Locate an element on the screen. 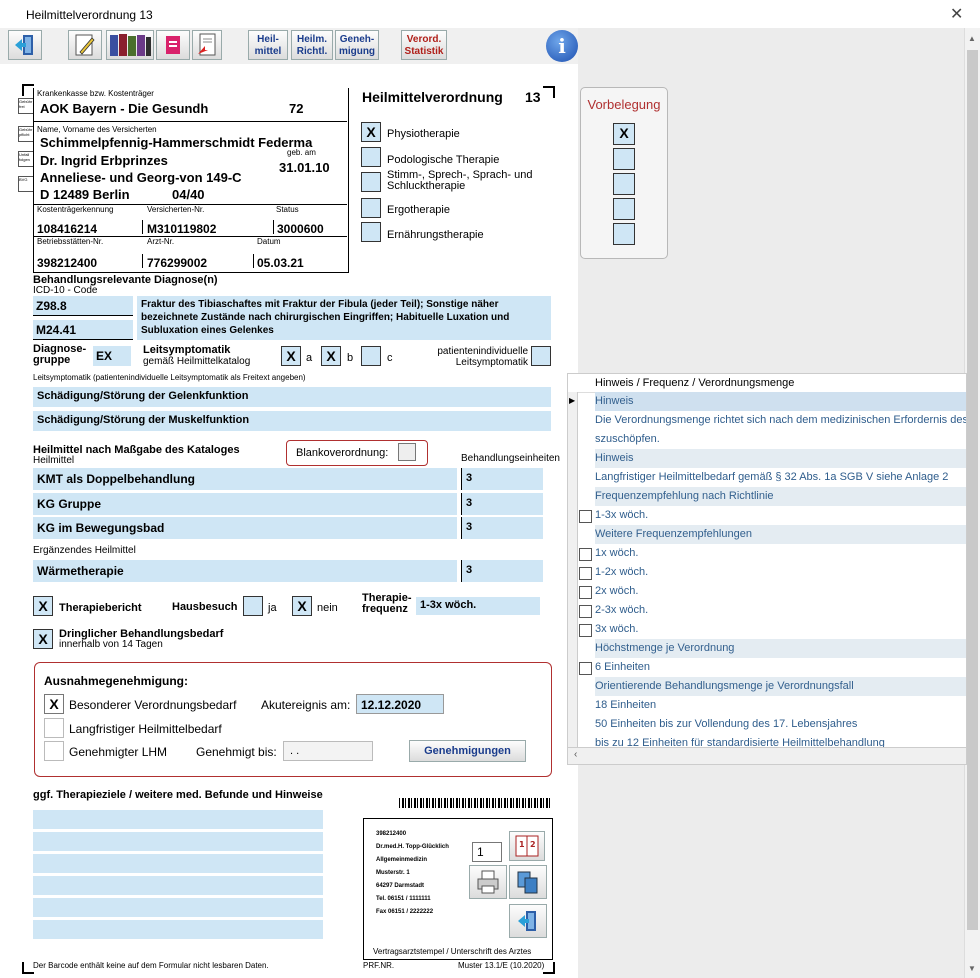 The image size is (980, 978). export-button is located at coordinates (207, 45).